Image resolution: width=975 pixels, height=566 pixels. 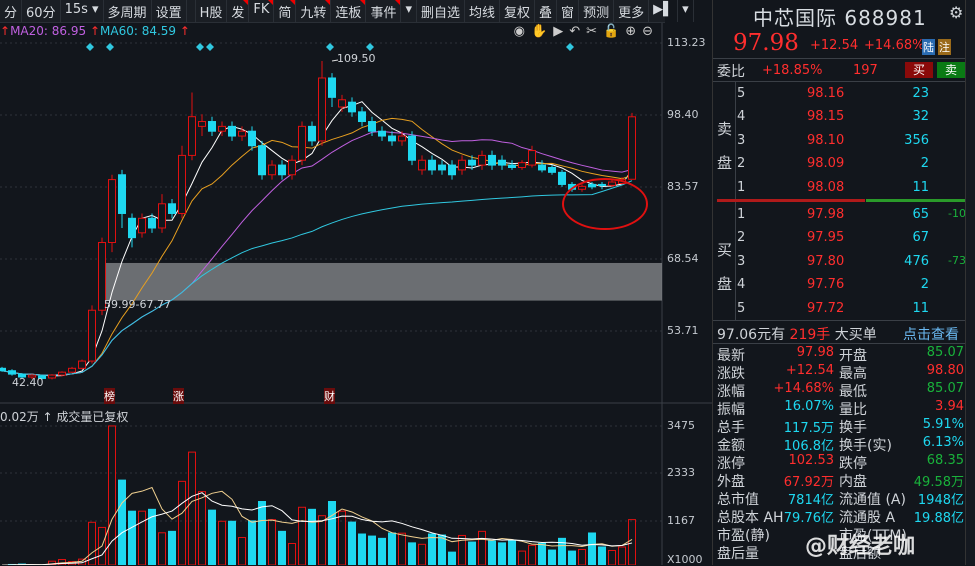 I want to click on stat-row: 涨幅 +14.68% 最低 85.07, so click(x=839, y=390).